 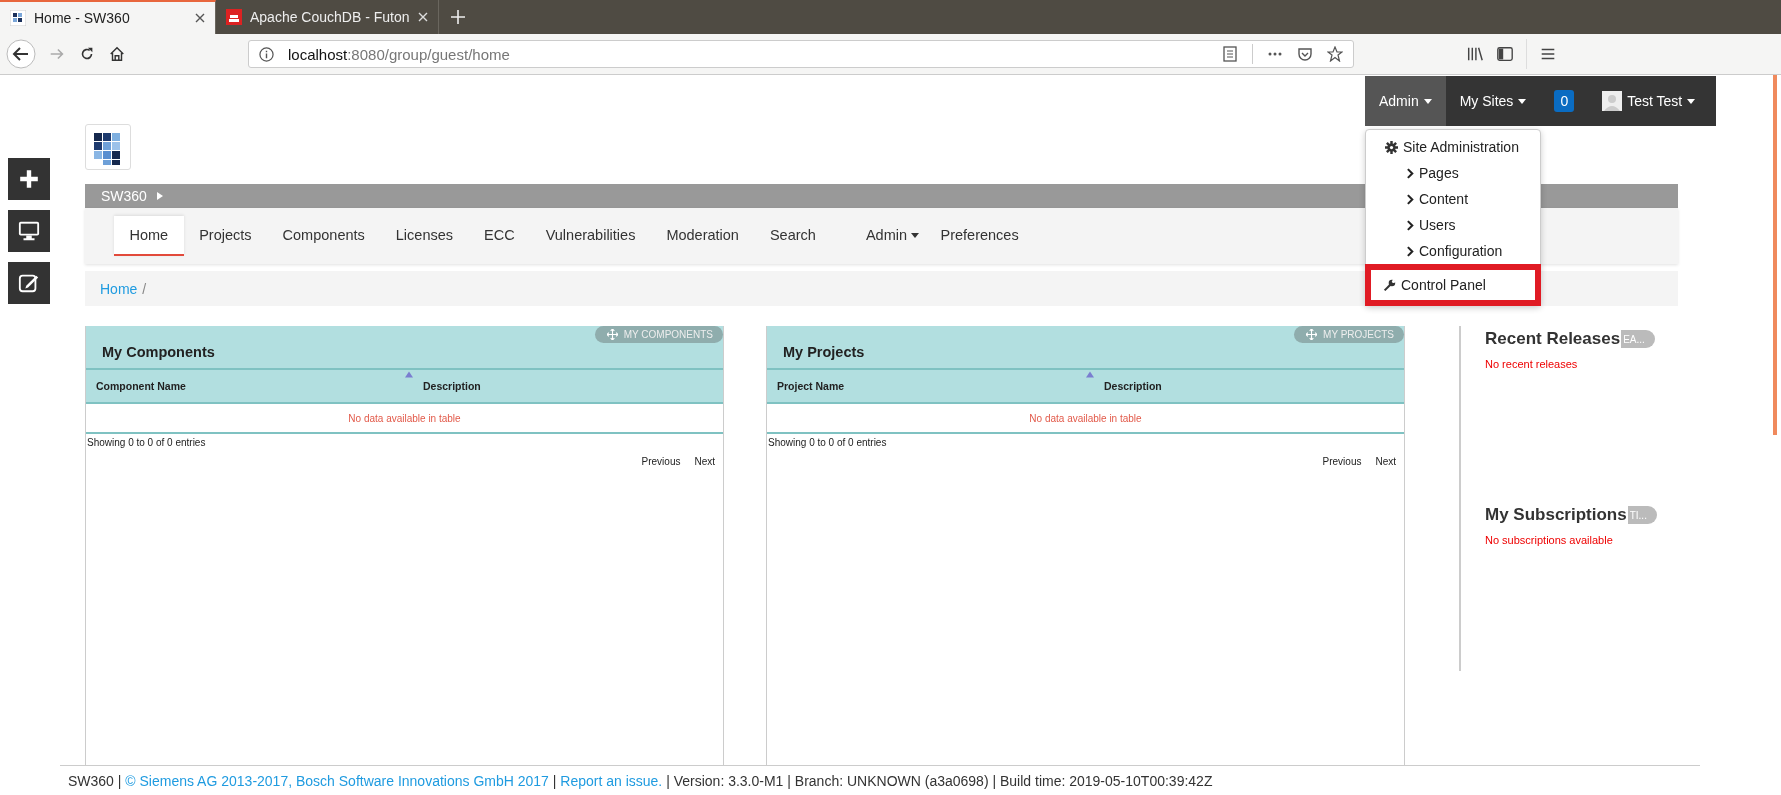 What do you see at coordinates (930, 386) in the screenshot?
I see `column-header: Project Name` at bounding box center [930, 386].